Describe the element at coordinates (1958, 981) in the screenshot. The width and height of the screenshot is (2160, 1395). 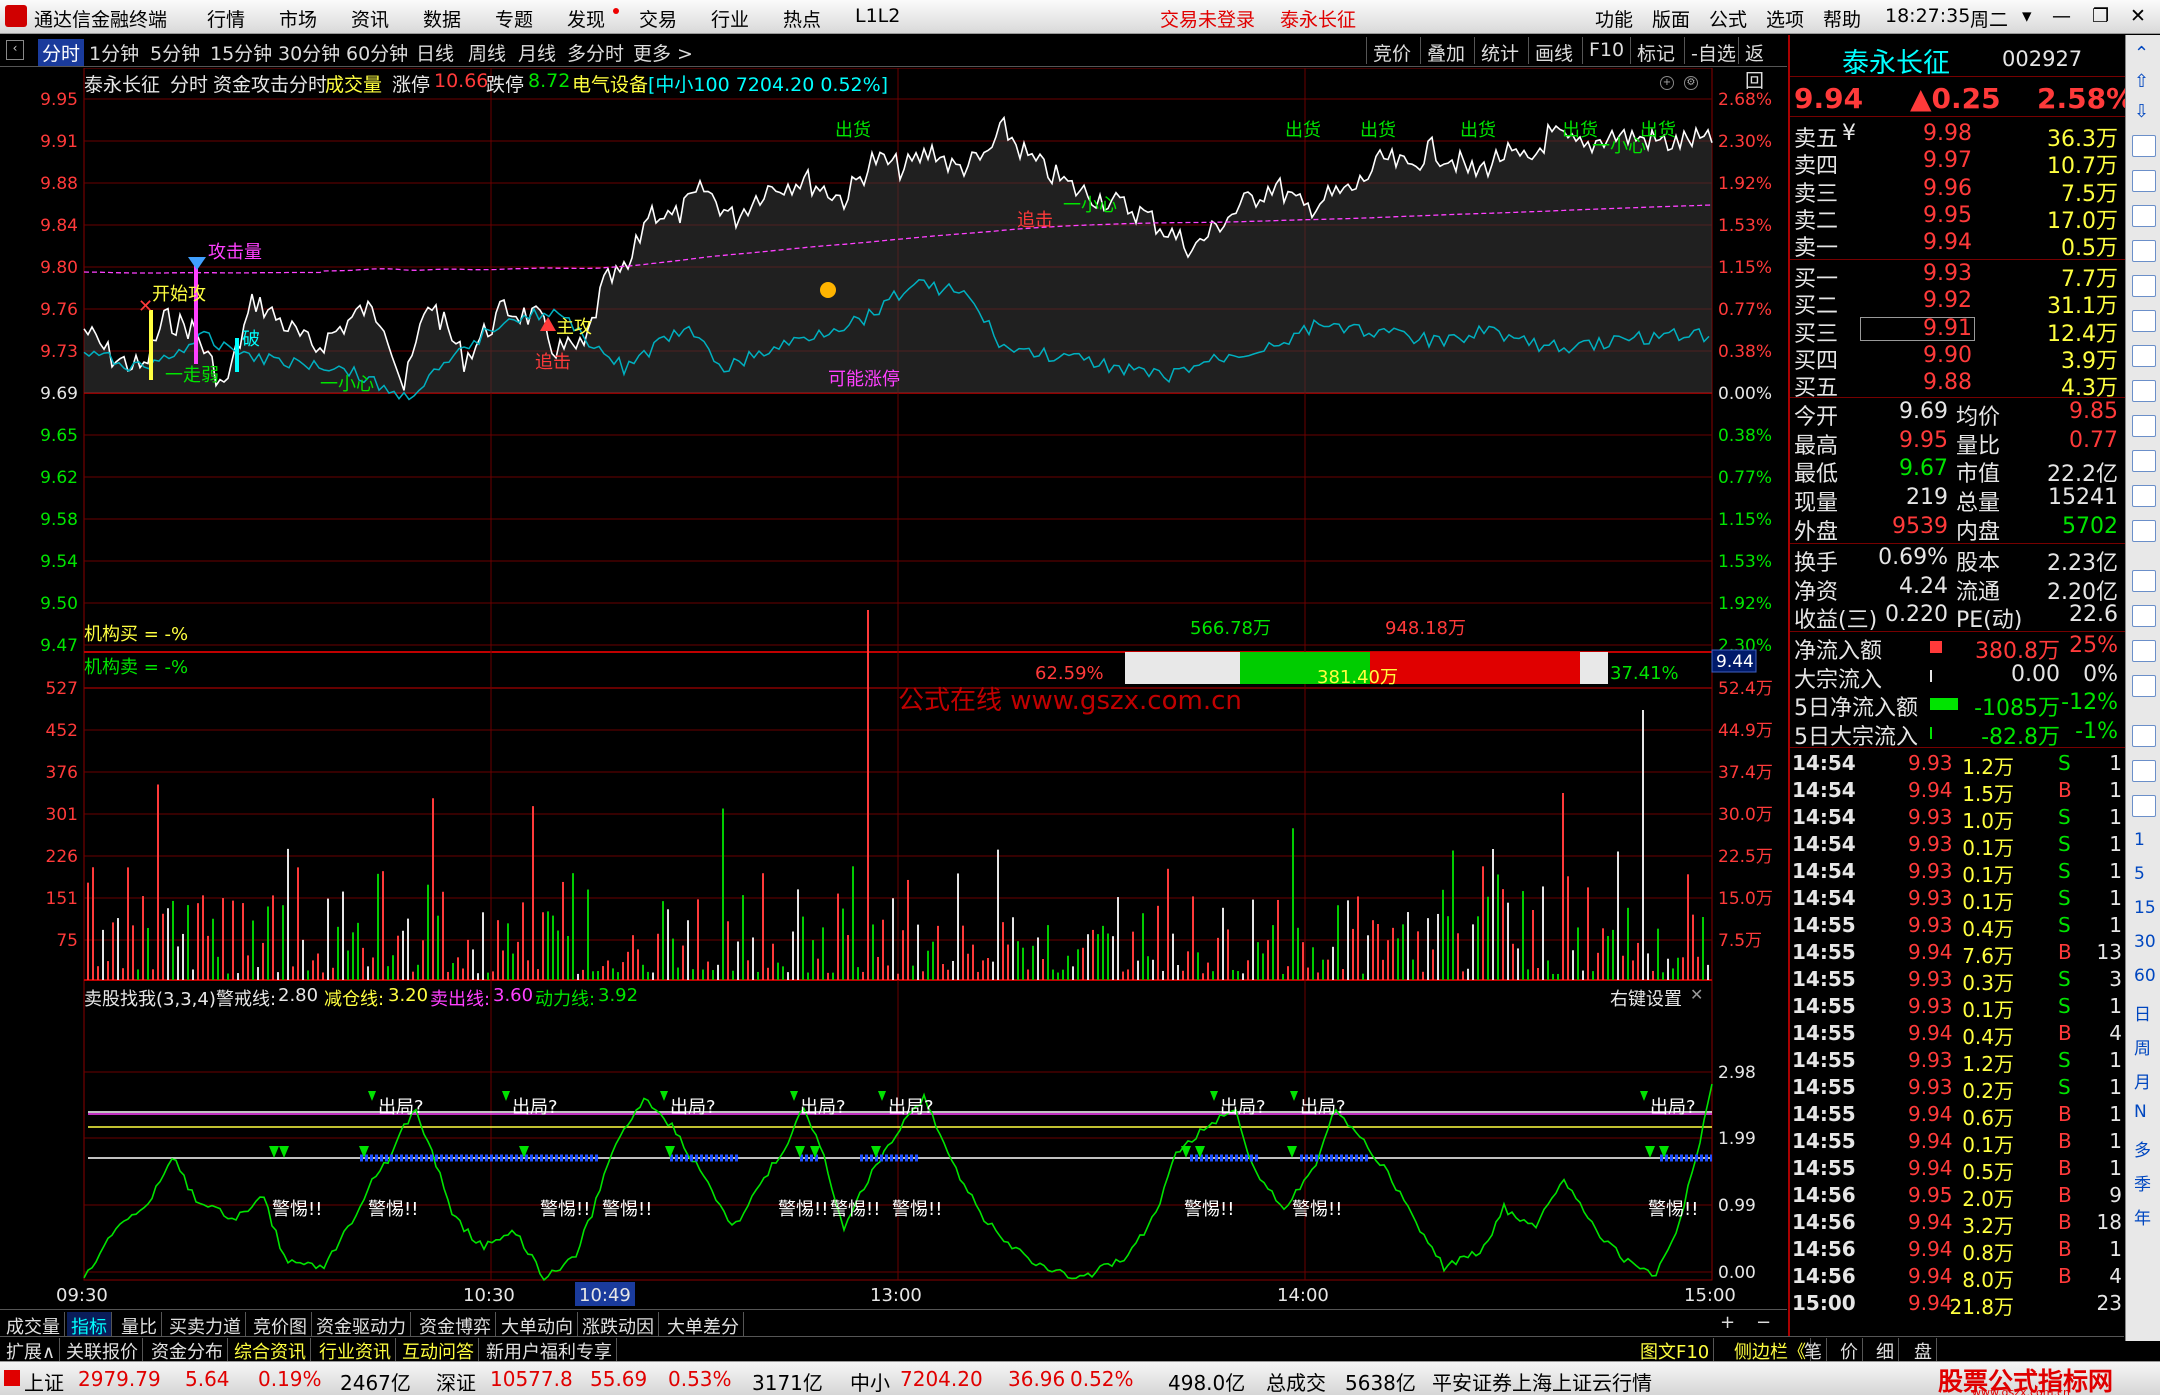
I see `tick-row: 14:55 9.93 0.3万 S 3` at that location.